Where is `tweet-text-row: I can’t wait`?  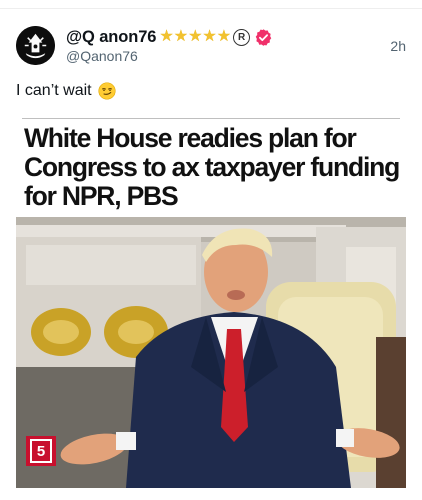 tweet-text-row: I can’t wait is located at coordinates (66, 91).